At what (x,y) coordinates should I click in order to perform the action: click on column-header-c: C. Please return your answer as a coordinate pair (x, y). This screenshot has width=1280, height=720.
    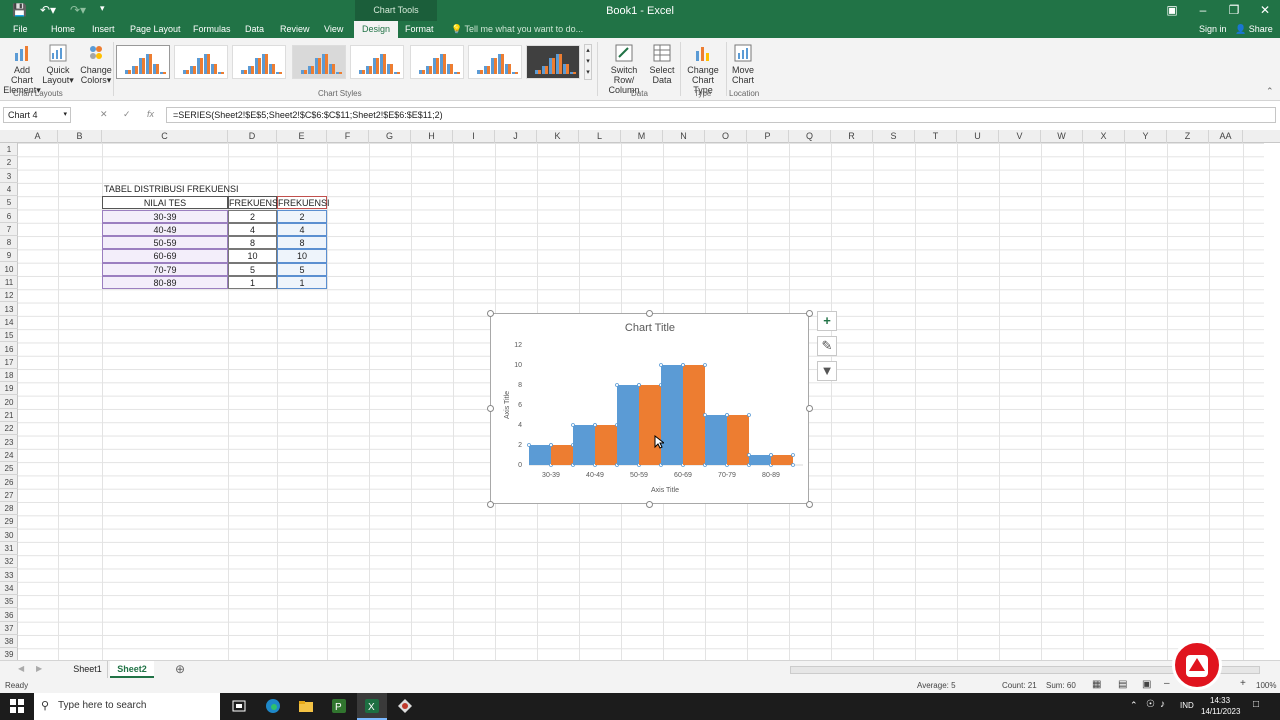
    Looking at the image, I should click on (165, 136).